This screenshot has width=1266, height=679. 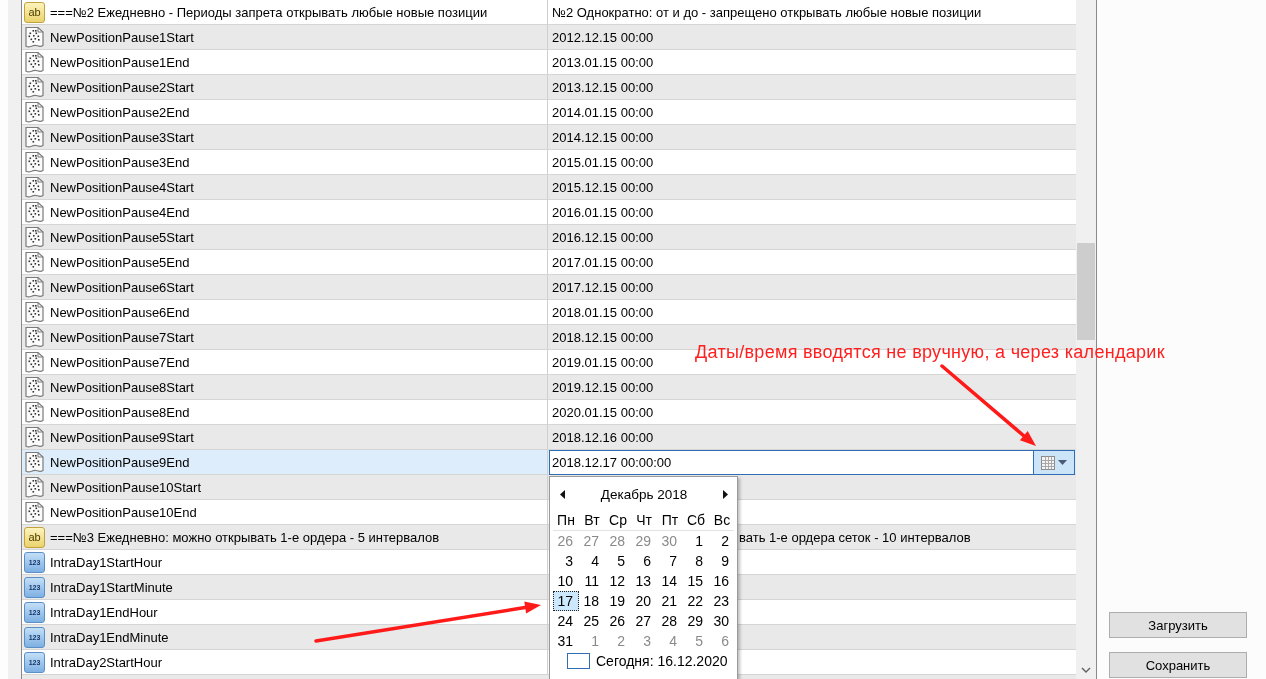 I want to click on parameter-value: 2015.01.15 00:00, so click(x=603, y=162).